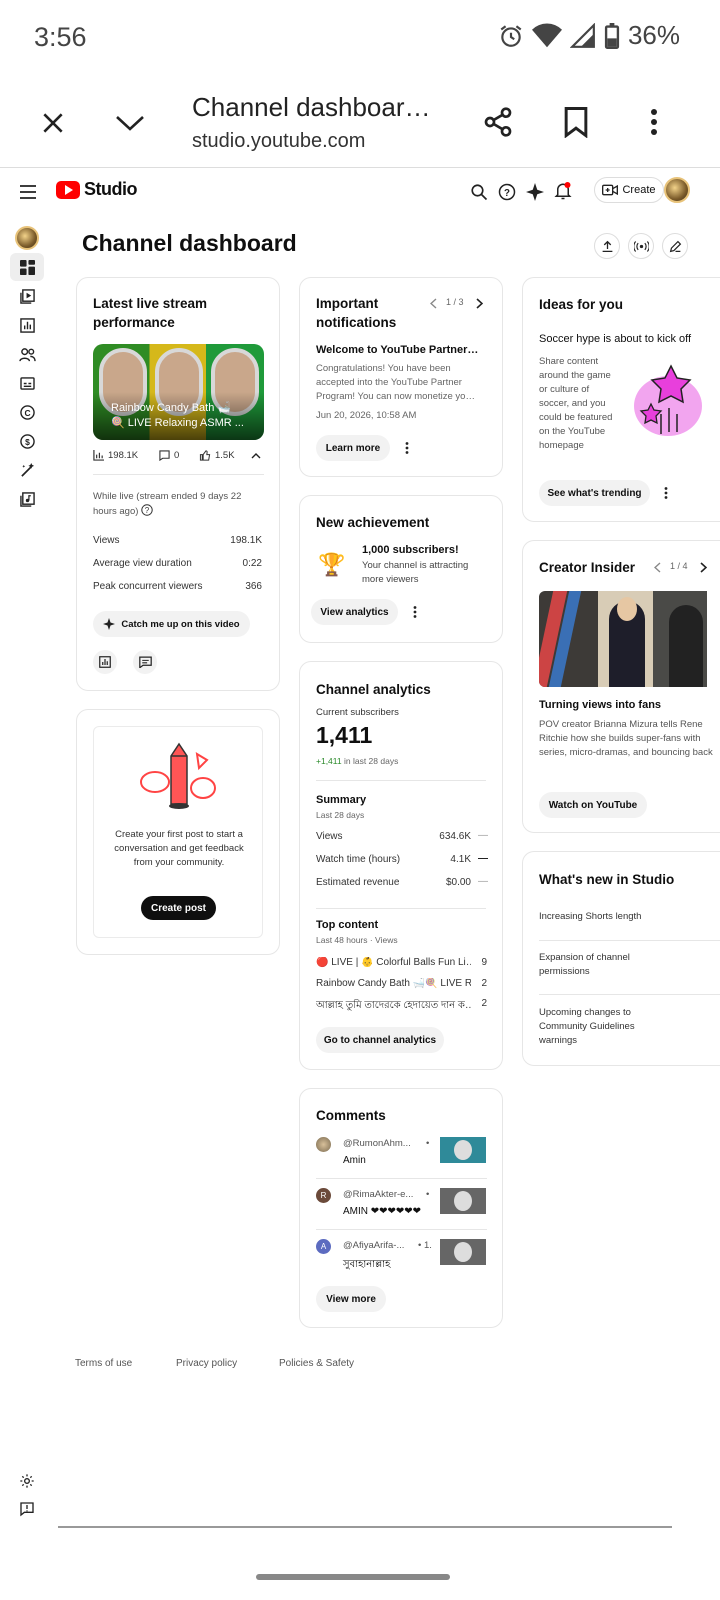 This screenshot has width=720, height=1600. I want to click on studio-logo: Studio, so click(97, 189).